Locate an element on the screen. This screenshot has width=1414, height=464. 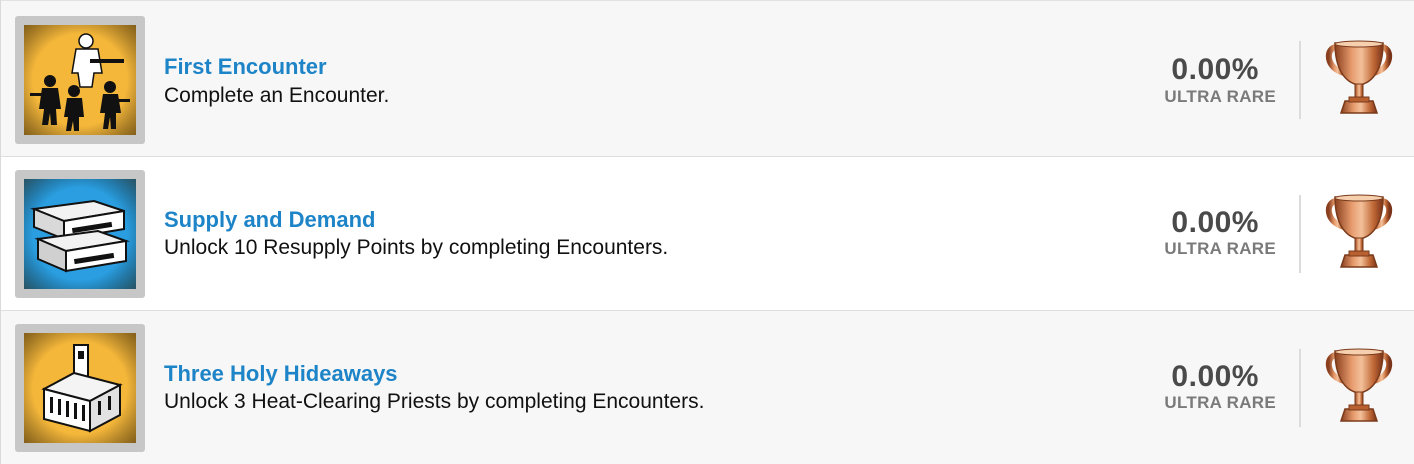
supply-crates-art-icon is located at coordinates (80, 234).